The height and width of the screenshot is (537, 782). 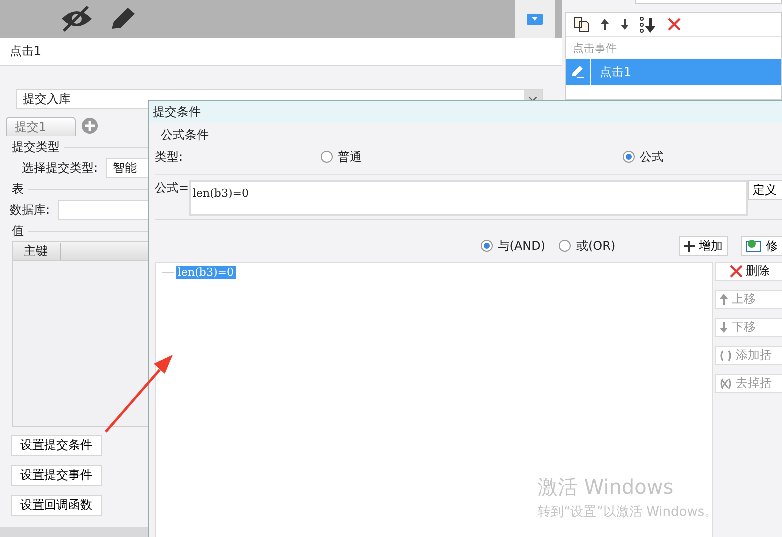 What do you see at coordinates (36, 147) in the screenshot?
I see `group-label: 提交类型` at bounding box center [36, 147].